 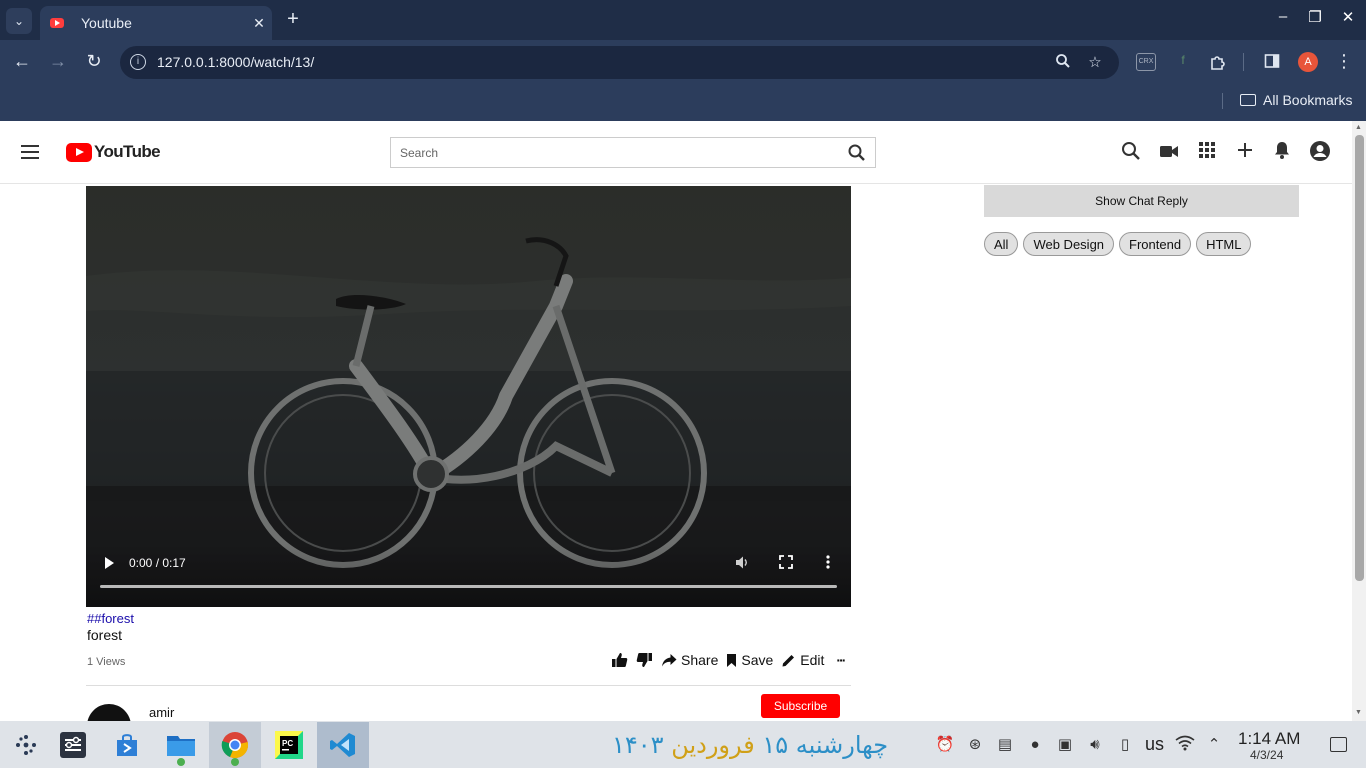 I want to click on extension-icon: f, so click(x=1183, y=62).